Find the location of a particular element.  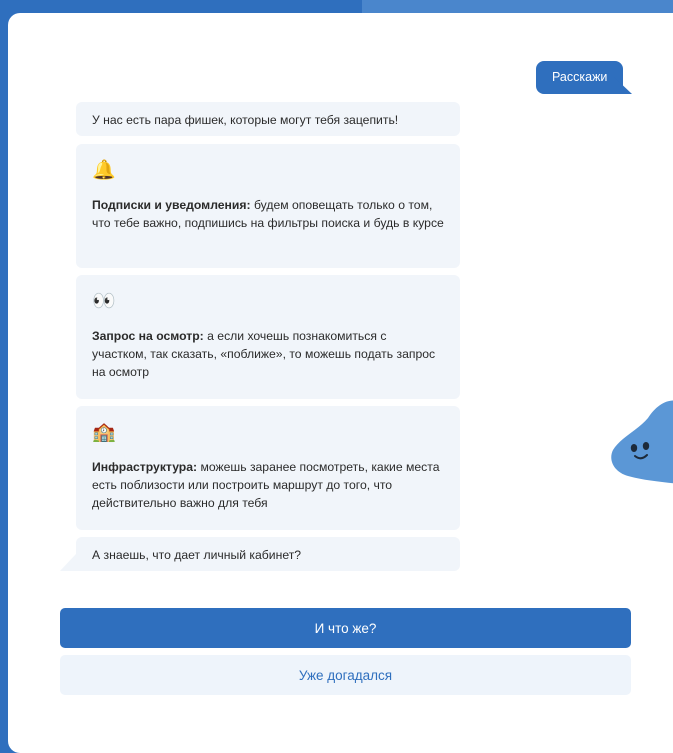

user-message-bubble: Расскажи is located at coordinates (580, 77).